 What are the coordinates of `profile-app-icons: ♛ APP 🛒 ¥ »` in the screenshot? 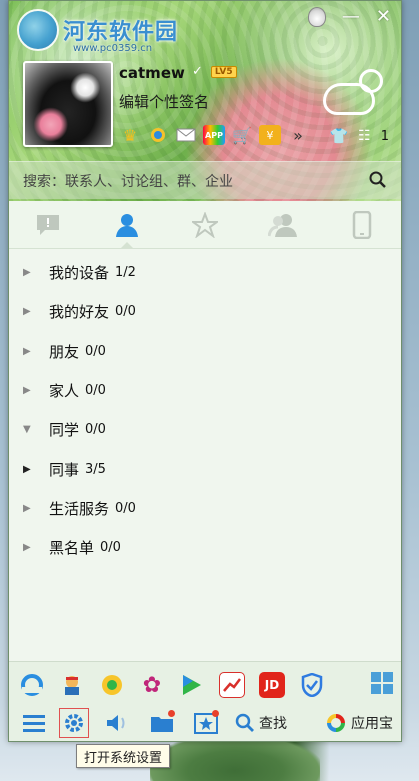 It's located at (214, 135).